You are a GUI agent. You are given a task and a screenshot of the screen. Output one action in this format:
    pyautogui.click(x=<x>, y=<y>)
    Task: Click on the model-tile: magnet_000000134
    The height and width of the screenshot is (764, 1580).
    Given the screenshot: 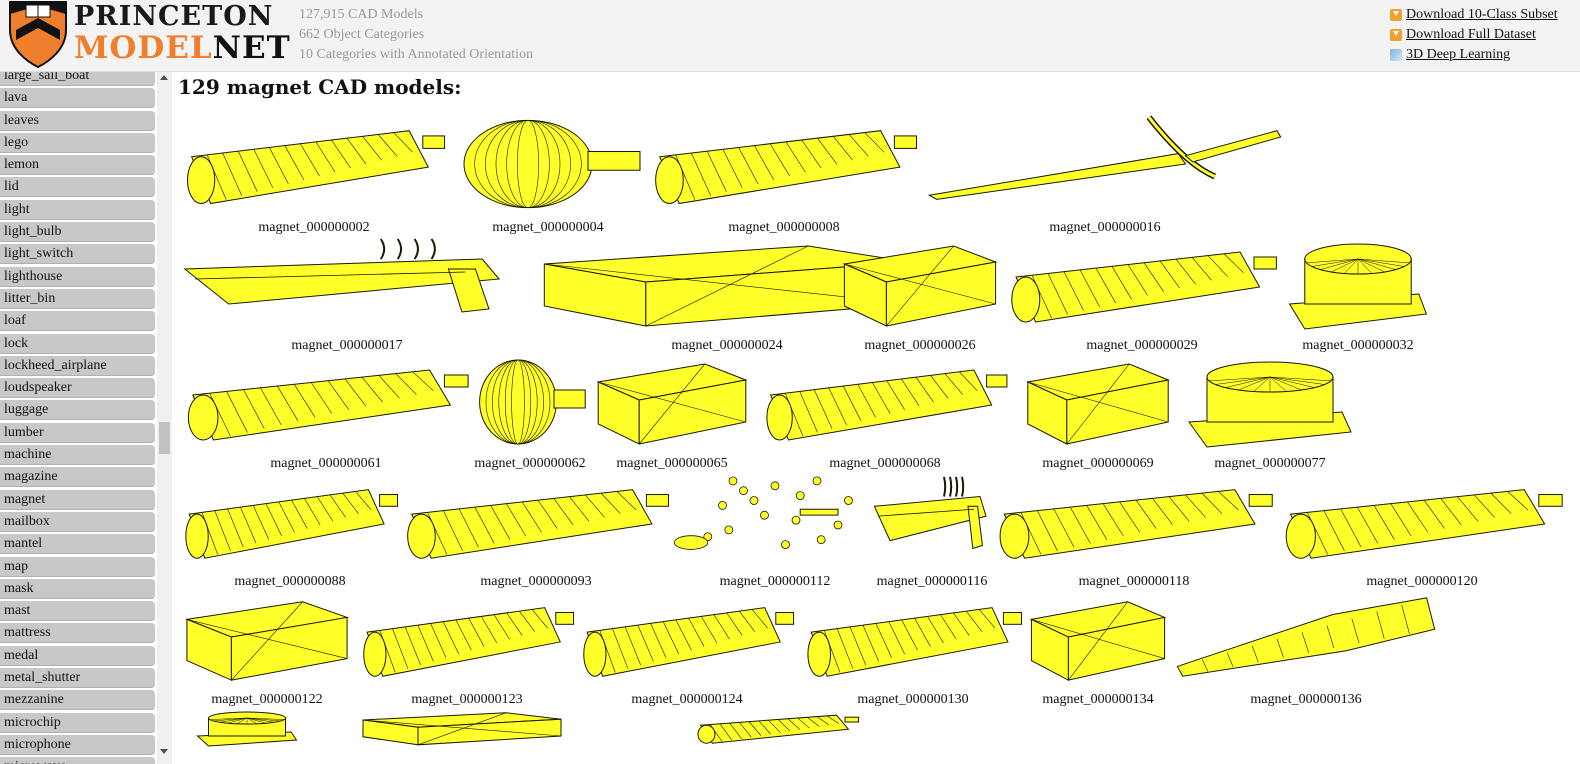 What is the action you would take?
    pyautogui.click(x=1098, y=649)
    